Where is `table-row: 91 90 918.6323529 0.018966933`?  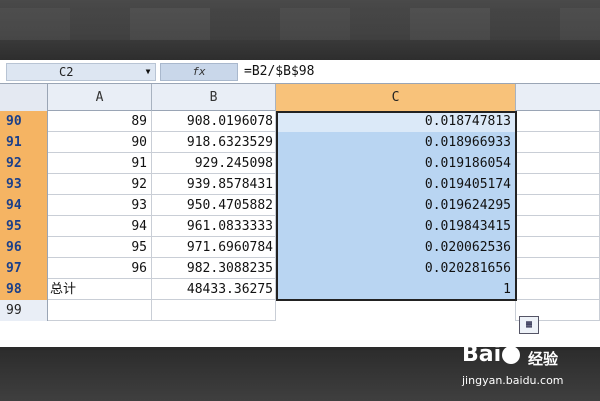 table-row: 91 90 918.6323529 0.018966933 is located at coordinates (300, 142).